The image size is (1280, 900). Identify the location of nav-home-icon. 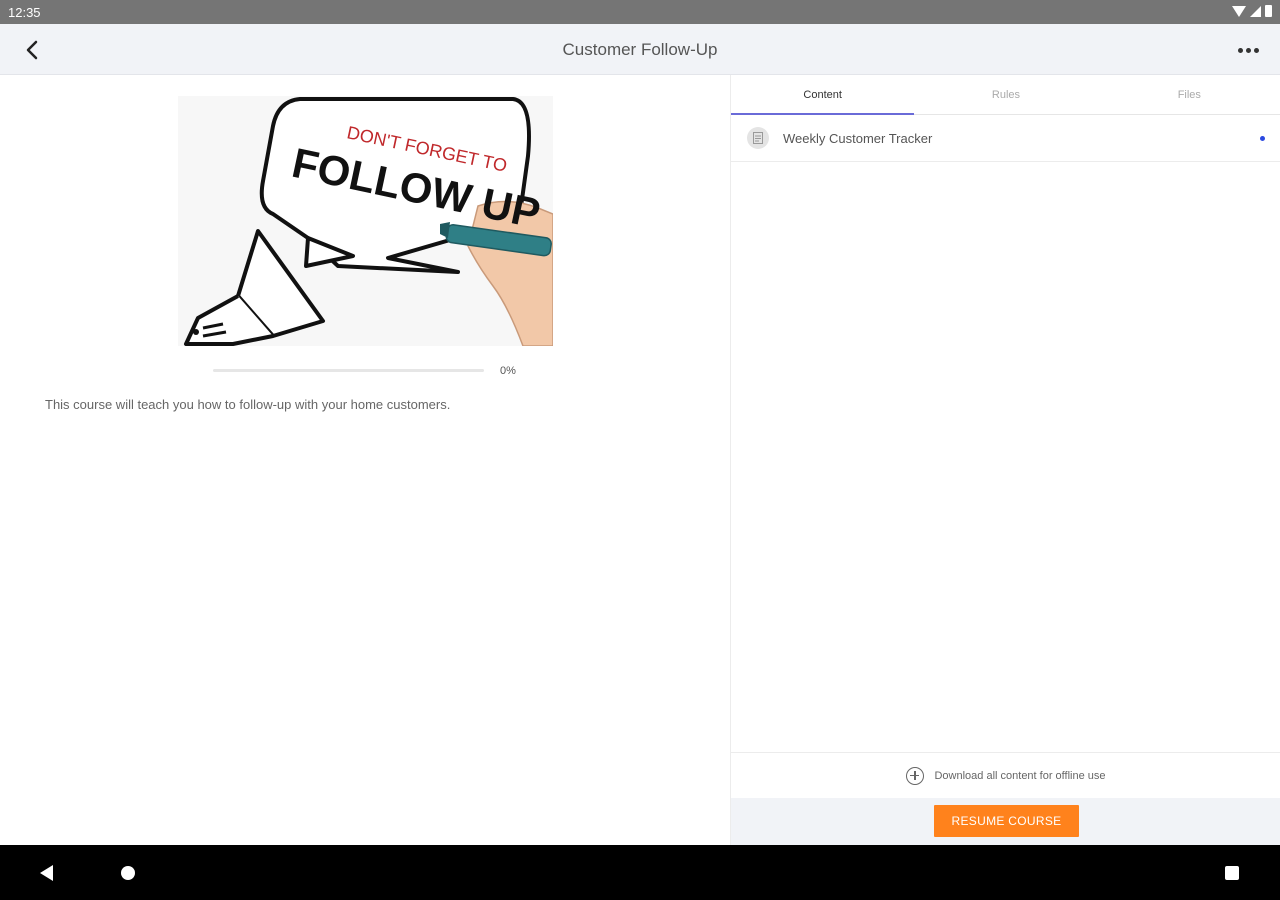
(128, 873).